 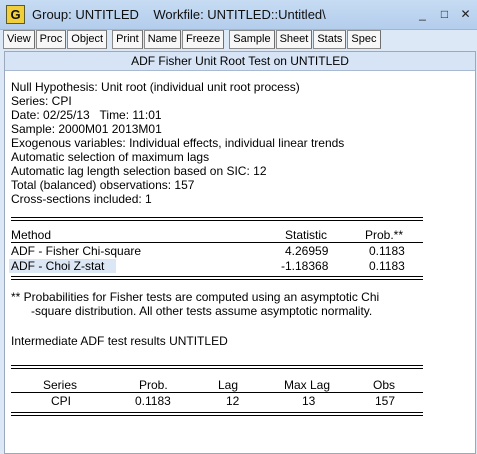 What do you see at coordinates (110, 157) in the screenshot?
I see `info-max-lags: Automatic selection of maximum lags` at bounding box center [110, 157].